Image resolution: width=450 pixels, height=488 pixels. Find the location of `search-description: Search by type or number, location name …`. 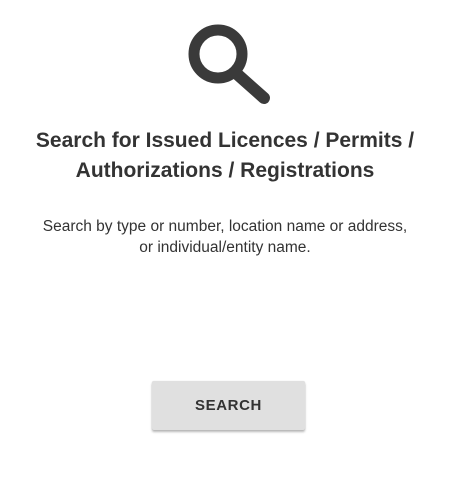

search-description: Search by type or number, location name … is located at coordinates (225, 237).